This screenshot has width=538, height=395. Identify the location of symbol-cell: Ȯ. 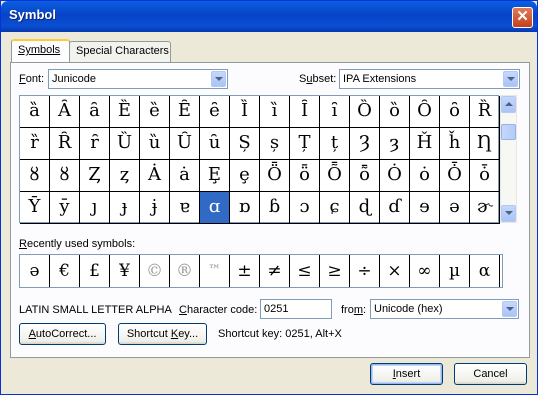
(395, 176).